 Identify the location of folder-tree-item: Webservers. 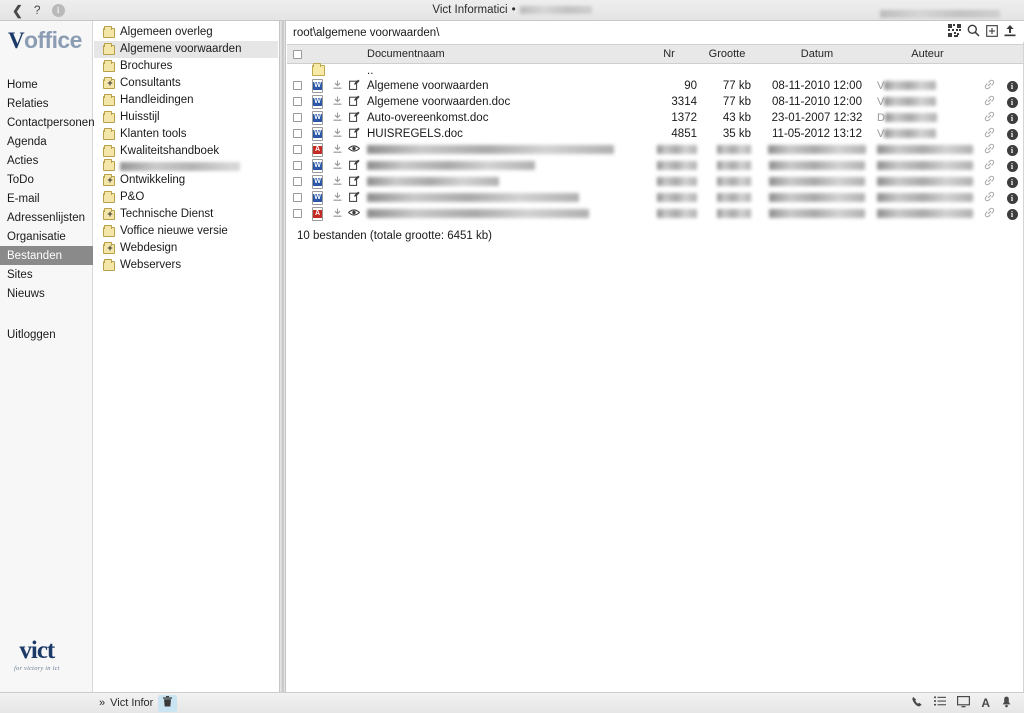
(186, 265).